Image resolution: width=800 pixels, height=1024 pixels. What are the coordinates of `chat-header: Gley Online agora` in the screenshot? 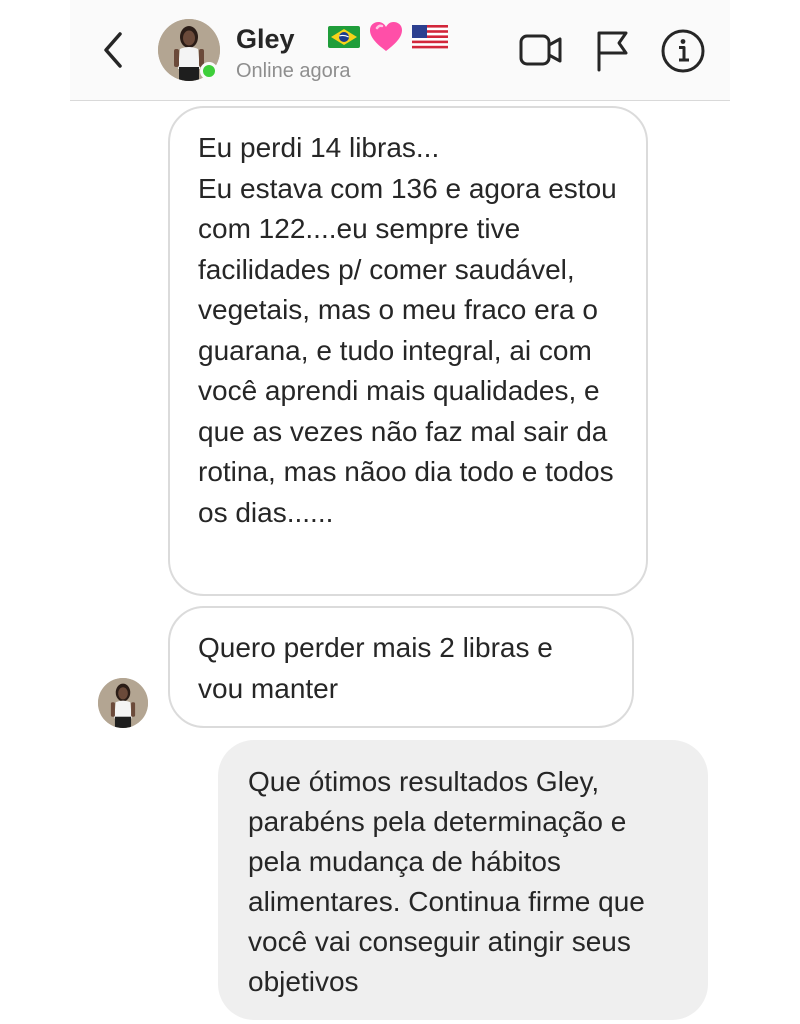 It's located at (400, 50).